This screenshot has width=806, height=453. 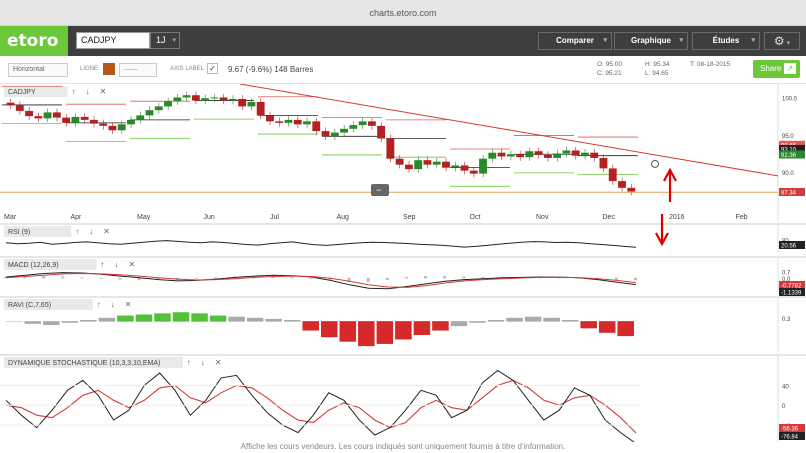 I want to click on ravi-panel-title: RAVI (C,7,65), so click(x=29, y=305).